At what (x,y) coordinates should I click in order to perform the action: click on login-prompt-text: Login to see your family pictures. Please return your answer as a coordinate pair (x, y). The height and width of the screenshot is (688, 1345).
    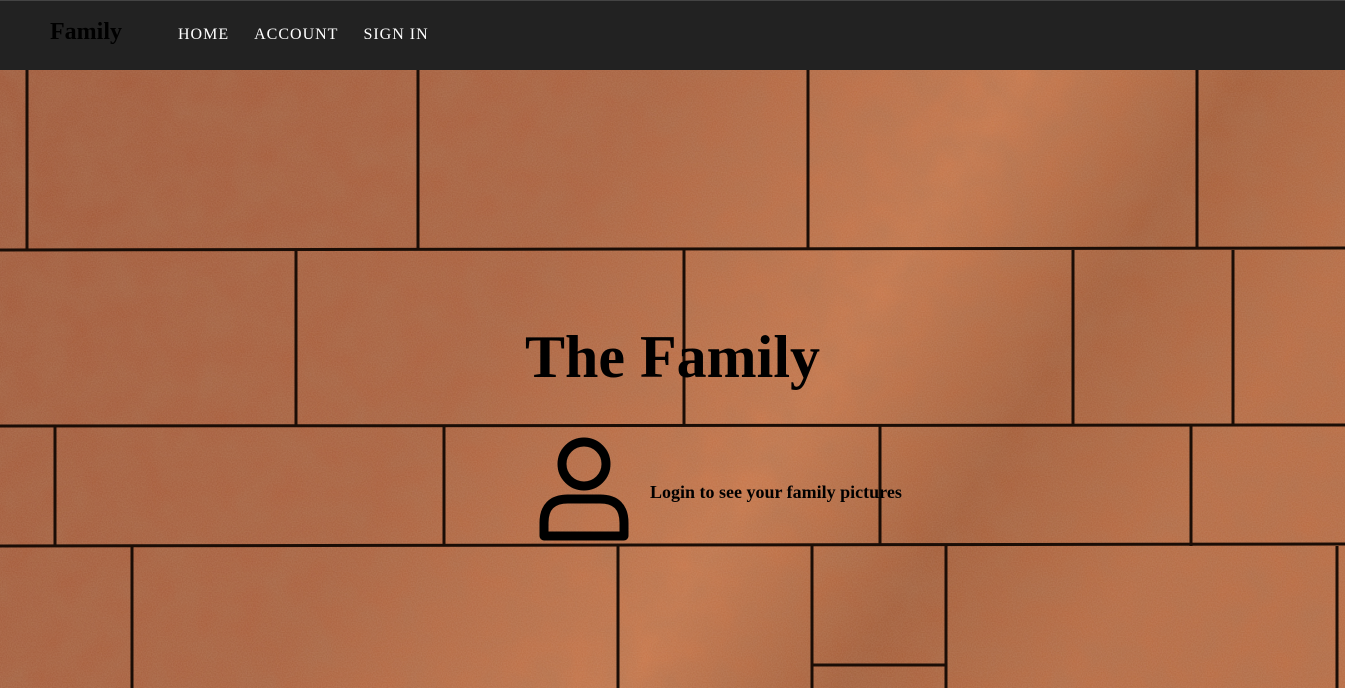
    Looking at the image, I should click on (776, 491).